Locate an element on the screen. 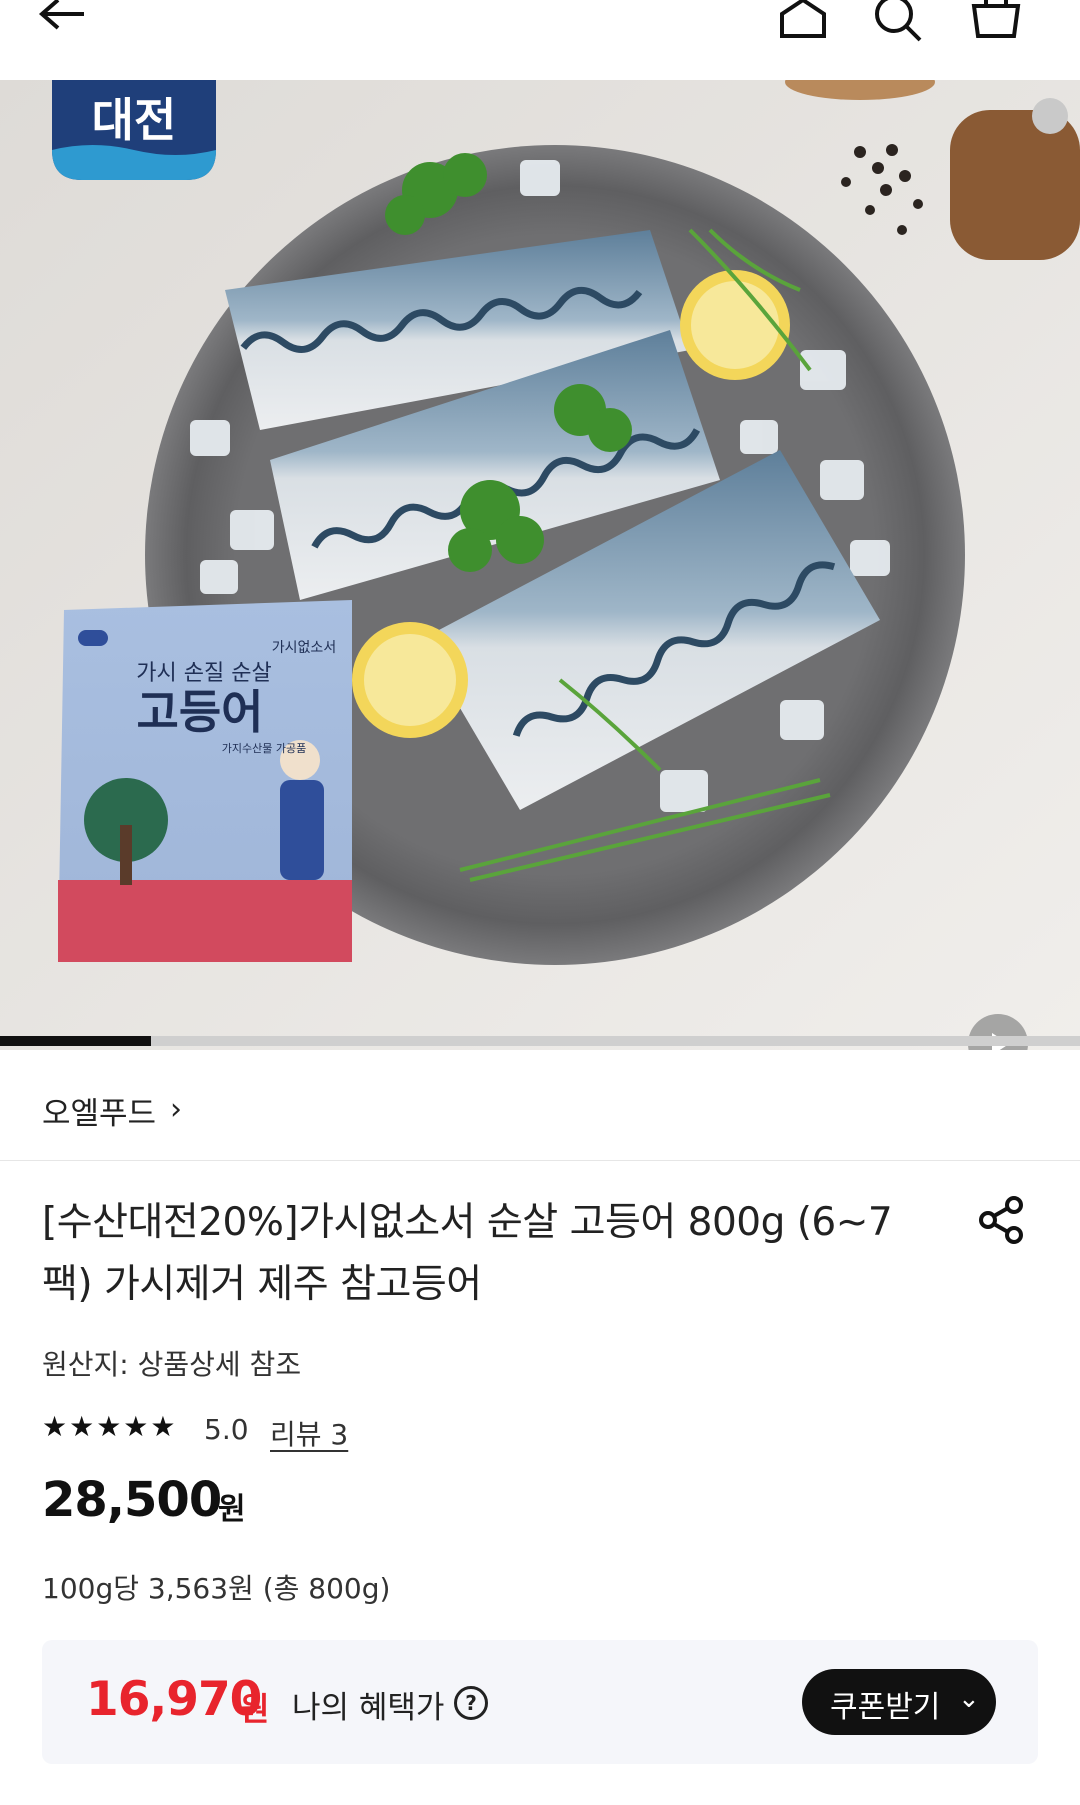 The image size is (1080, 1805). unit-price: 100g당 3,563원 (총 800g) is located at coordinates (216, 1588).